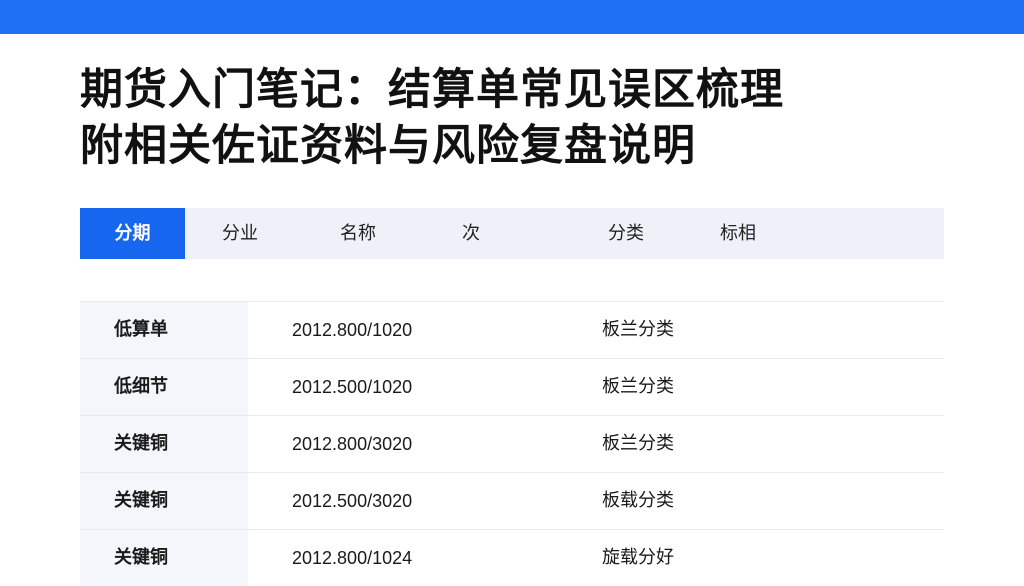  Describe the element at coordinates (358, 233) in the screenshot. I see `tab-mingcheng: 名称` at that location.